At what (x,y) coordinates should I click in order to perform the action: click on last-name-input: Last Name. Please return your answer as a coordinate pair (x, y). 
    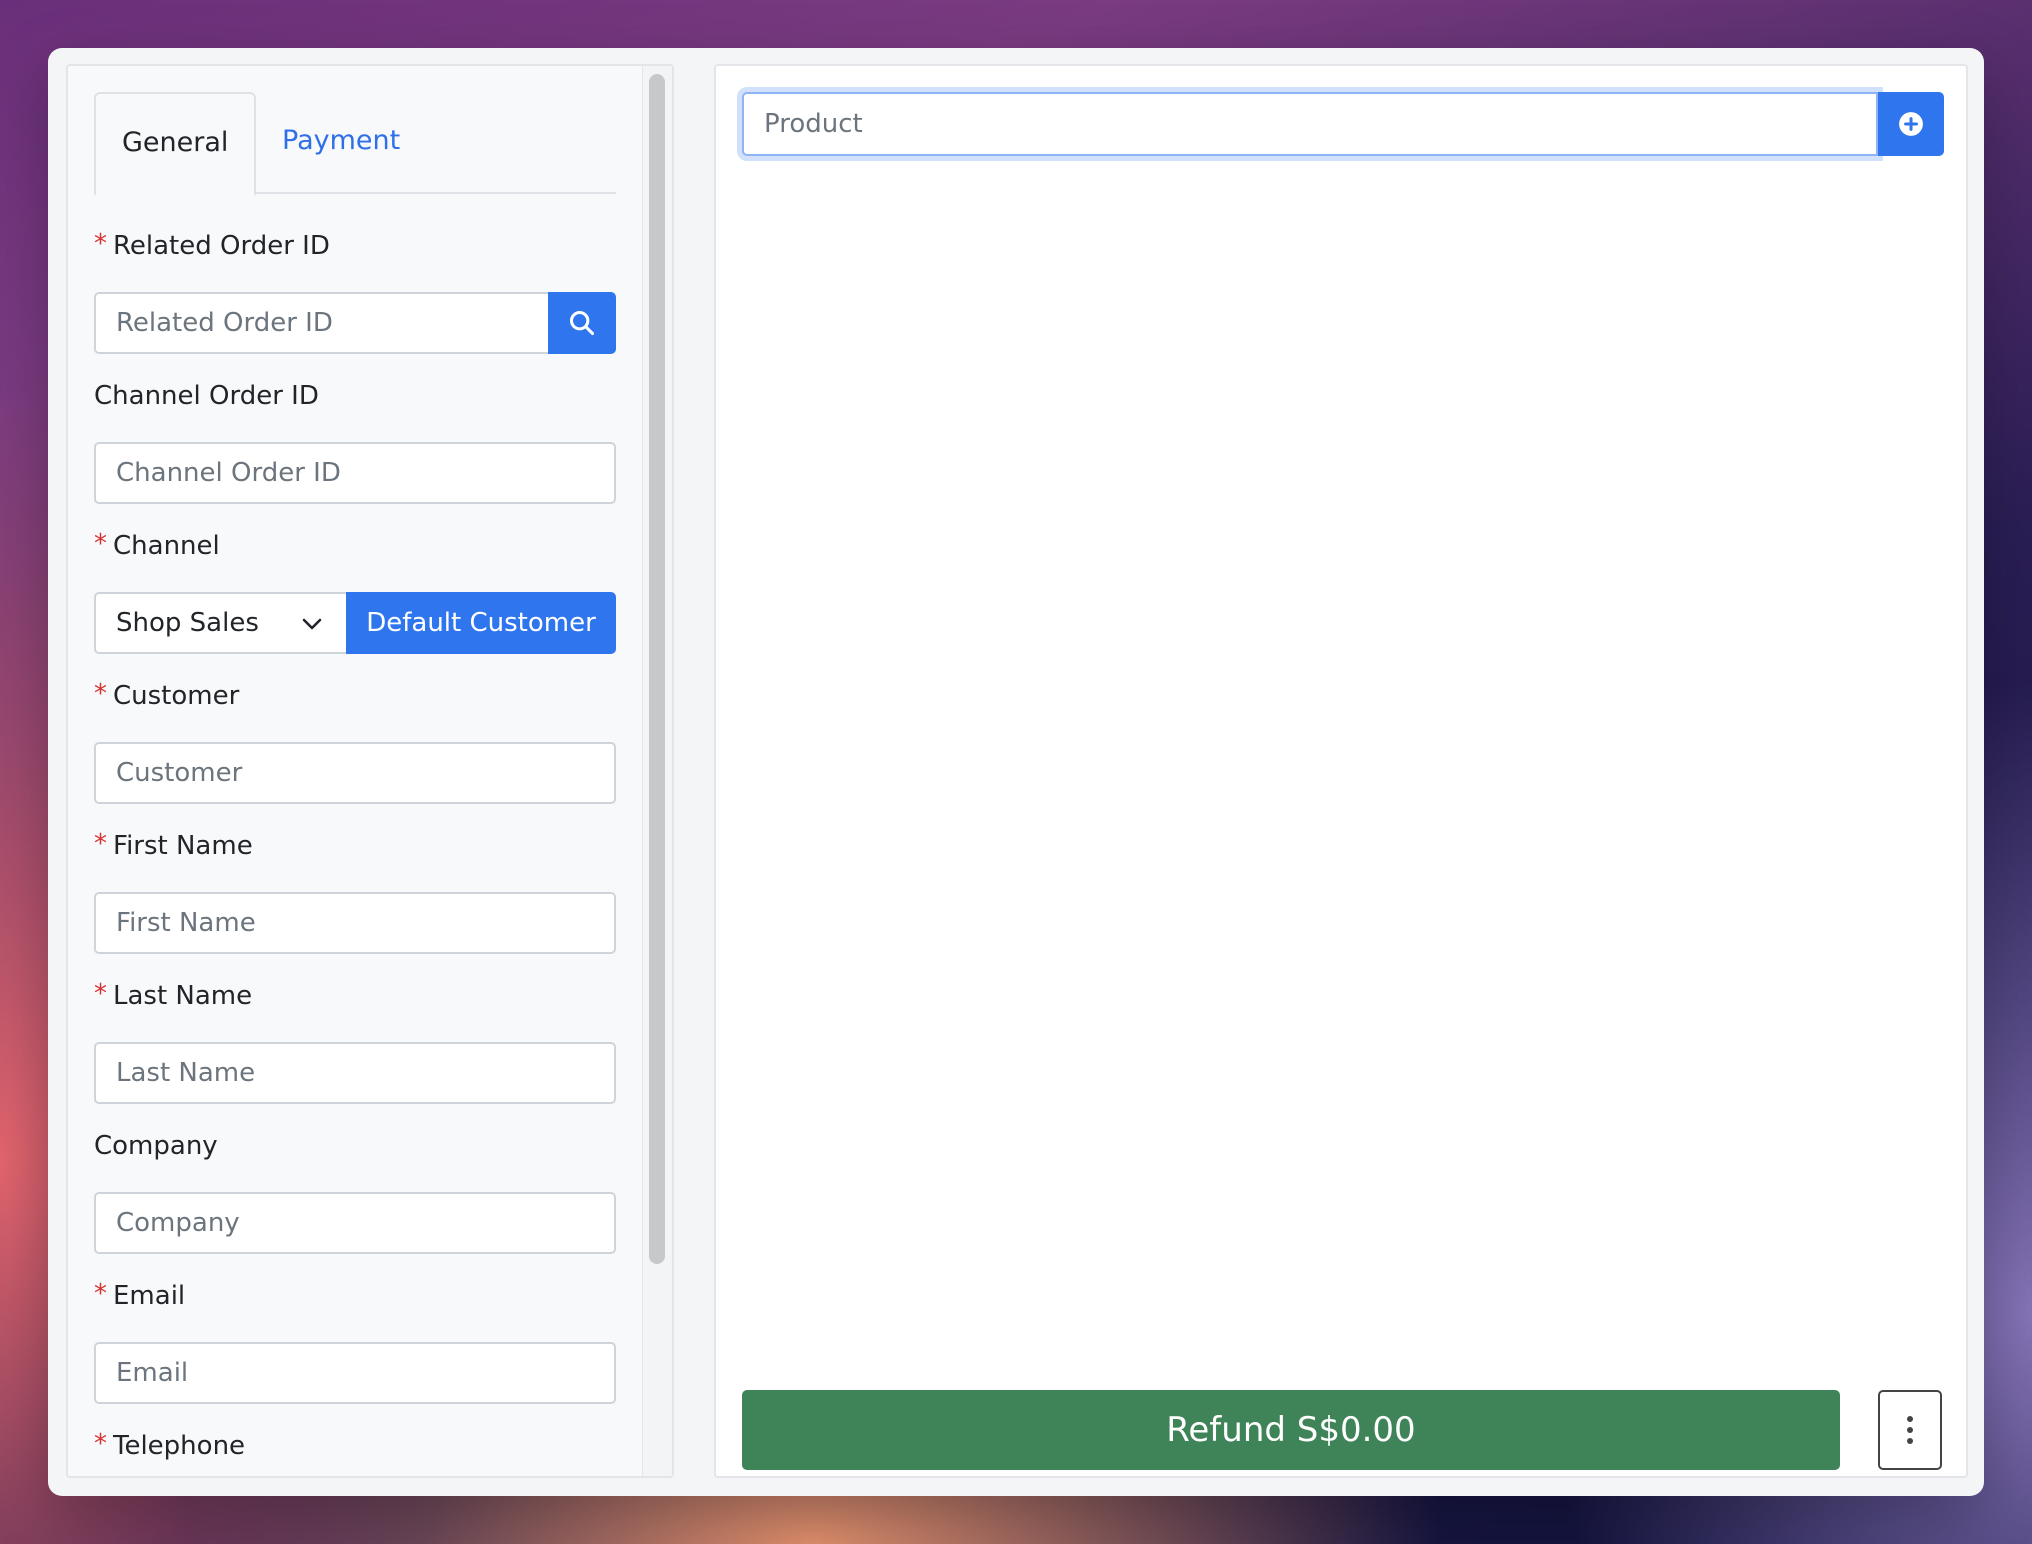
    Looking at the image, I should click on (355, 1073).